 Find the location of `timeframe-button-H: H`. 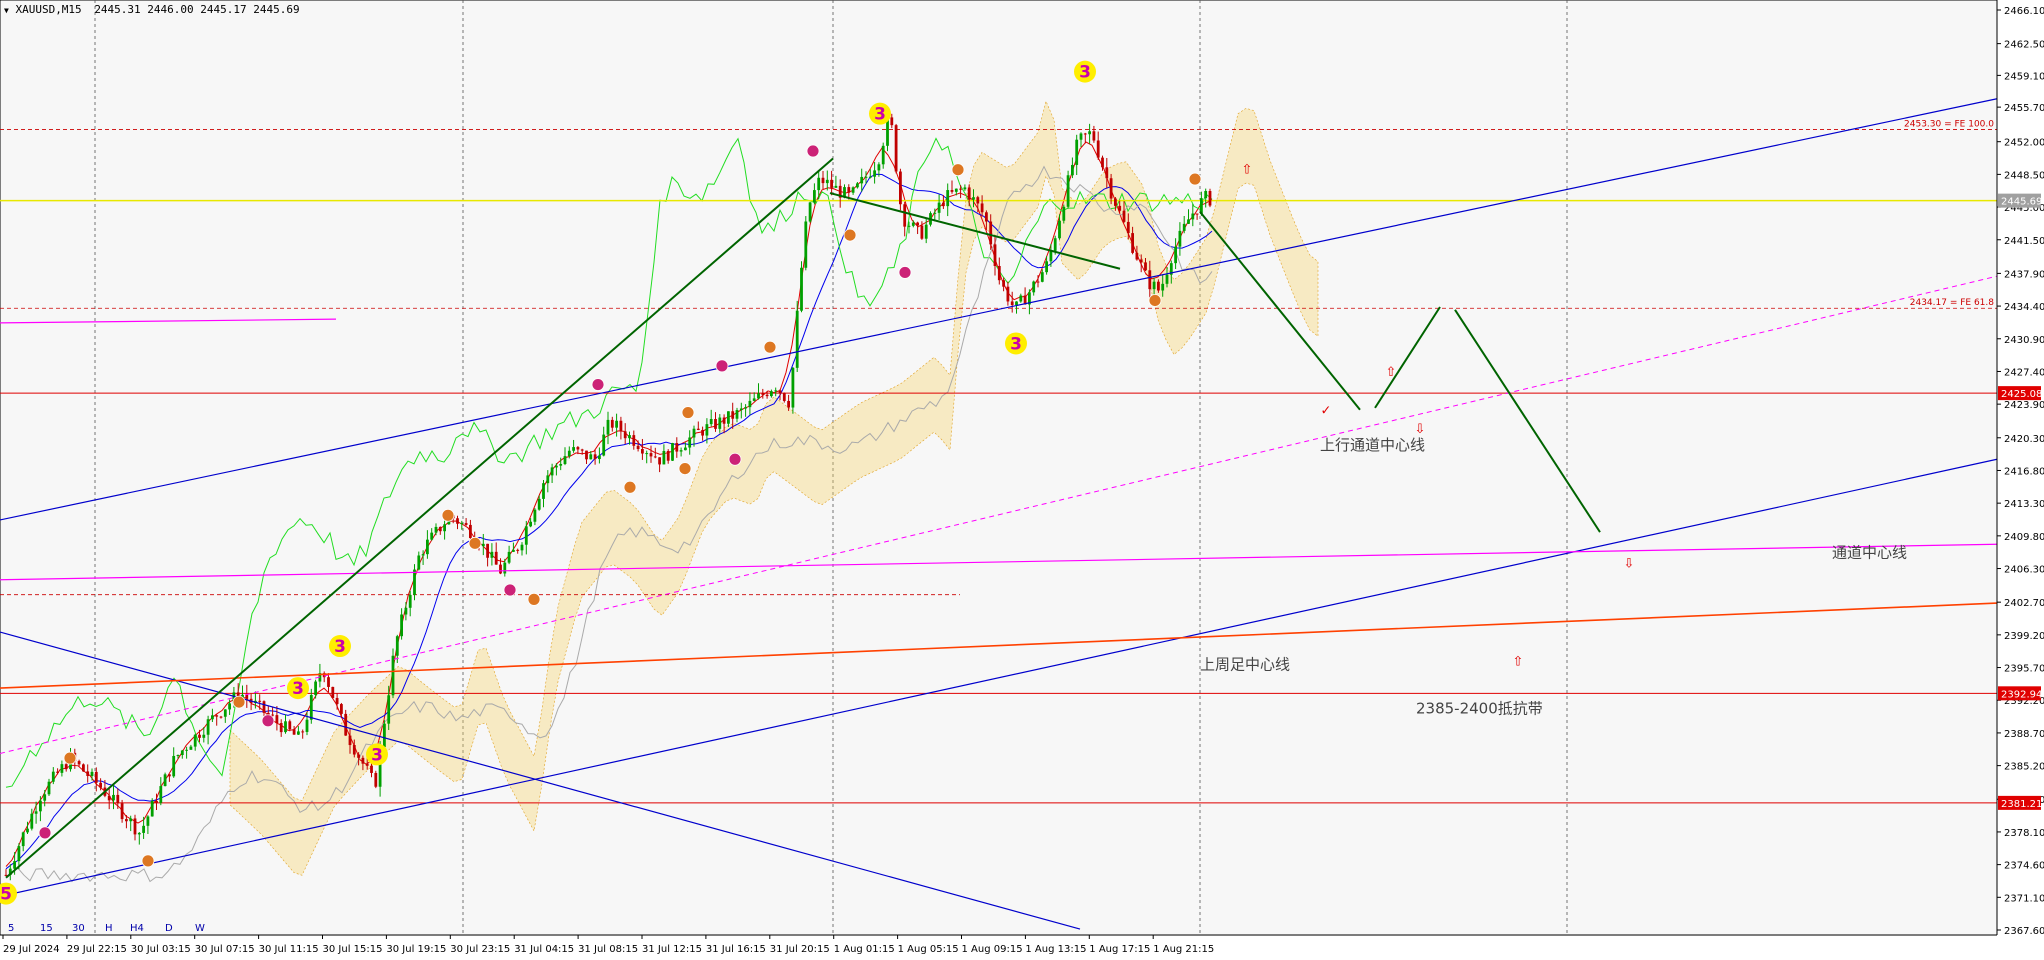

timeframe-button-H: H is located at coordinates (109, 928).